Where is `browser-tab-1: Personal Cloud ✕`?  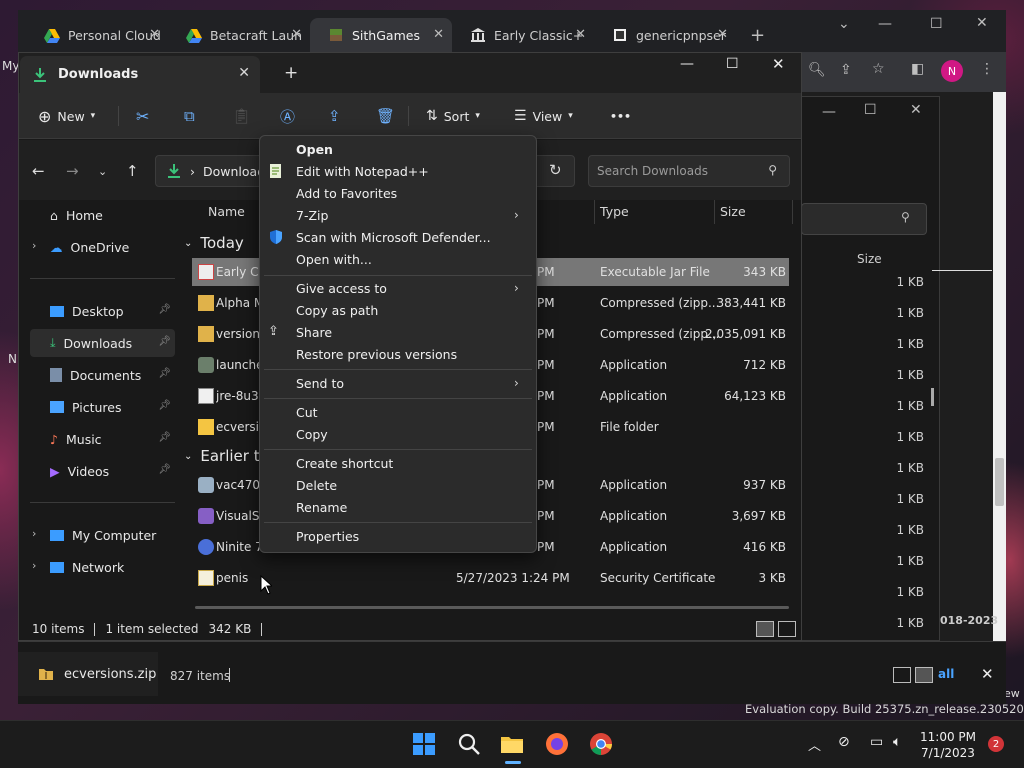 browser-tab-1: Personal Cloud ✕ is located at coordinates (97, 35).